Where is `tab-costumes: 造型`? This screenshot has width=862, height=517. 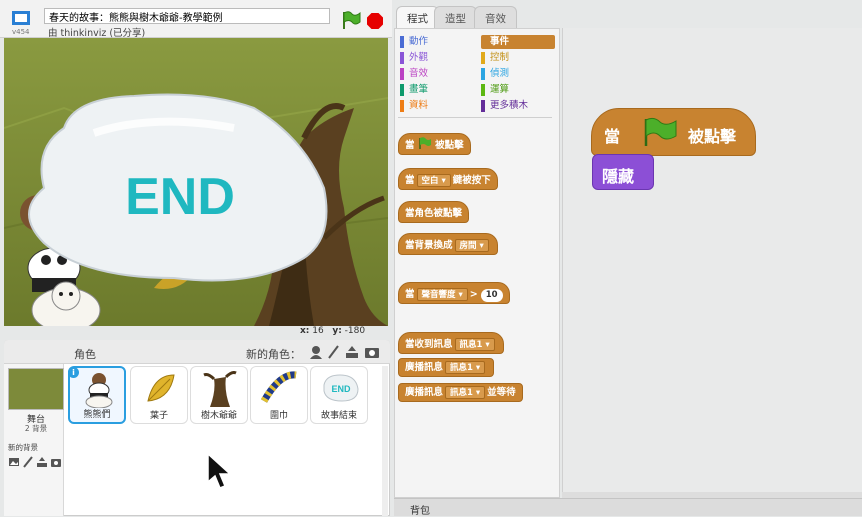 tab-costumes: 造型 is located at coordinates (455, 17).